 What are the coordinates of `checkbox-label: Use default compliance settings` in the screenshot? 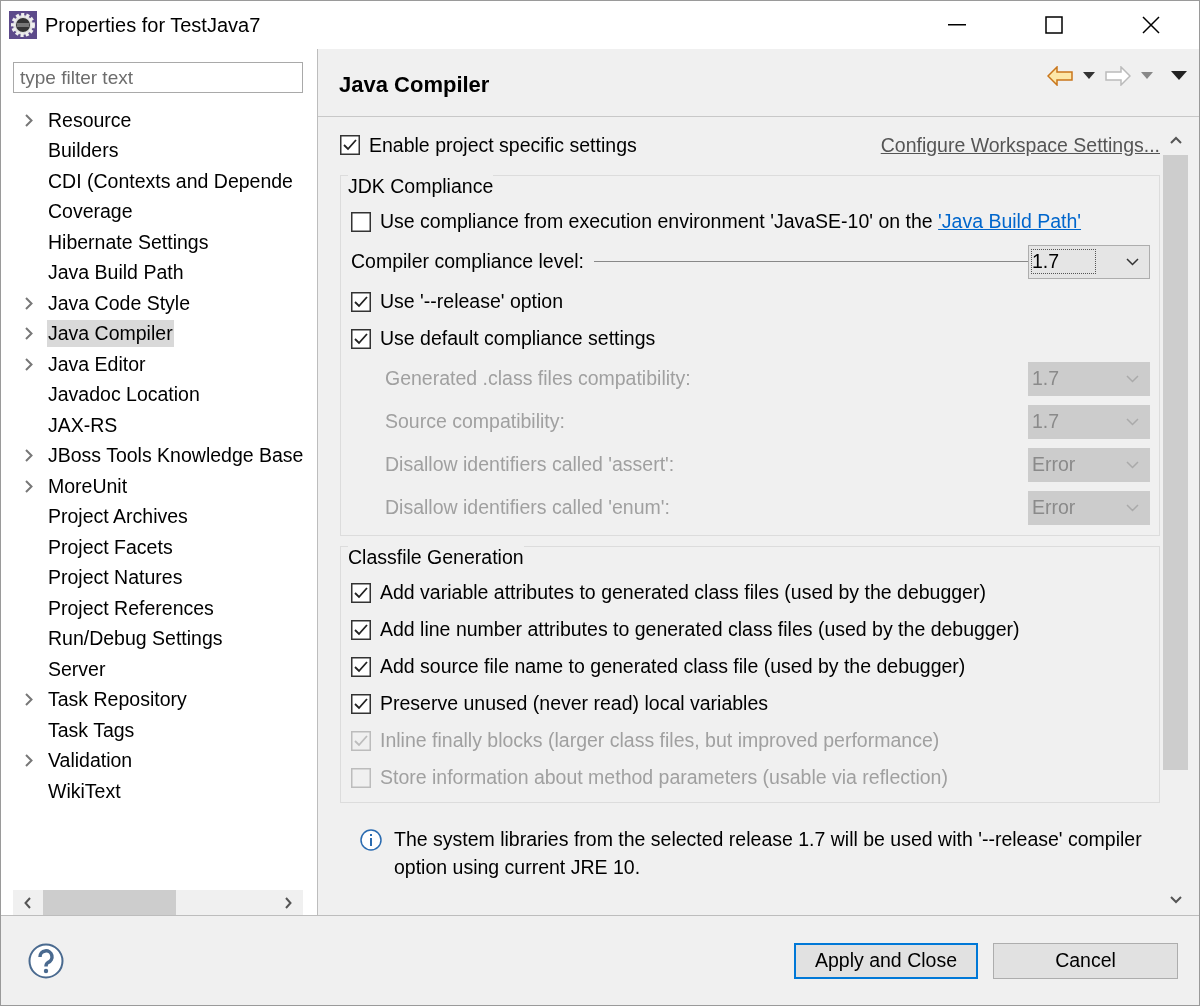 It's located at (518, 338).